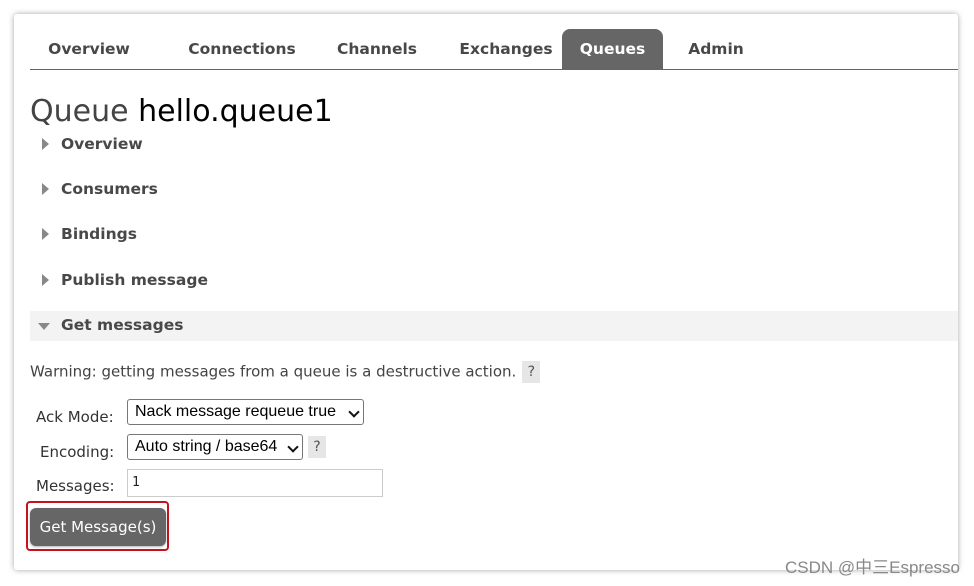  I want to click on tab-connections: Connections, so click(242, 49).